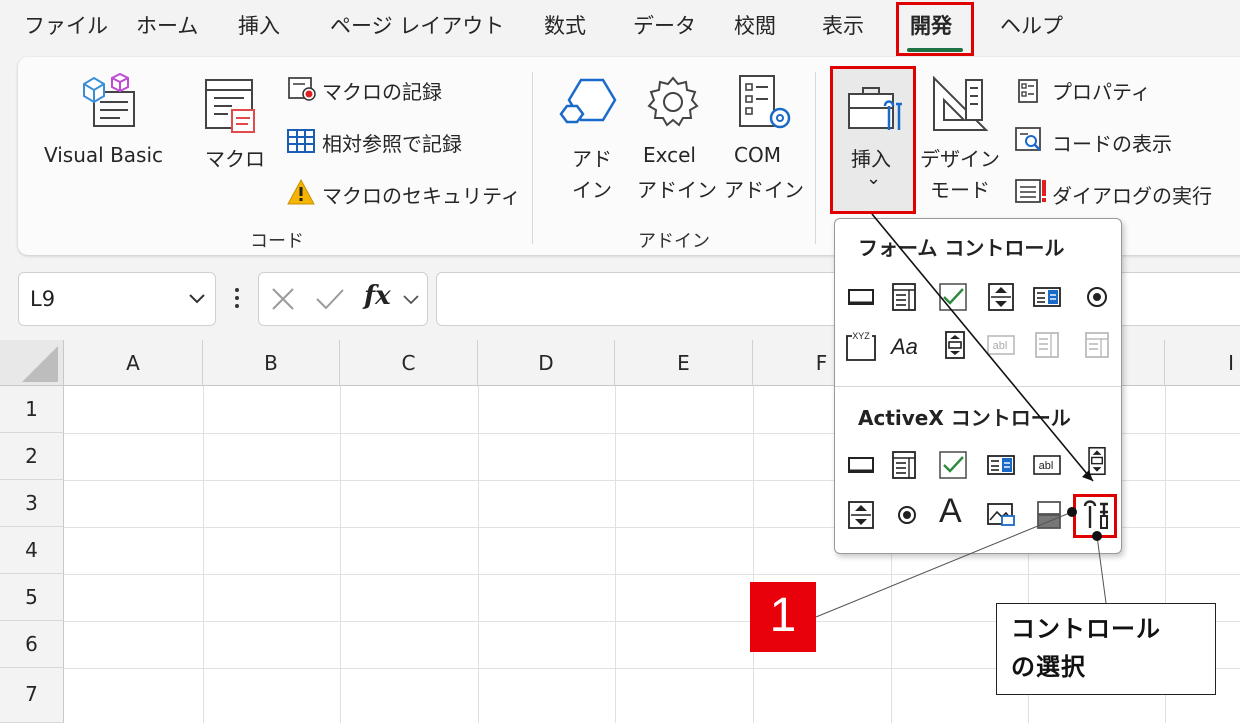  I want to click on form-option-button-icon, so click(1097, 297).